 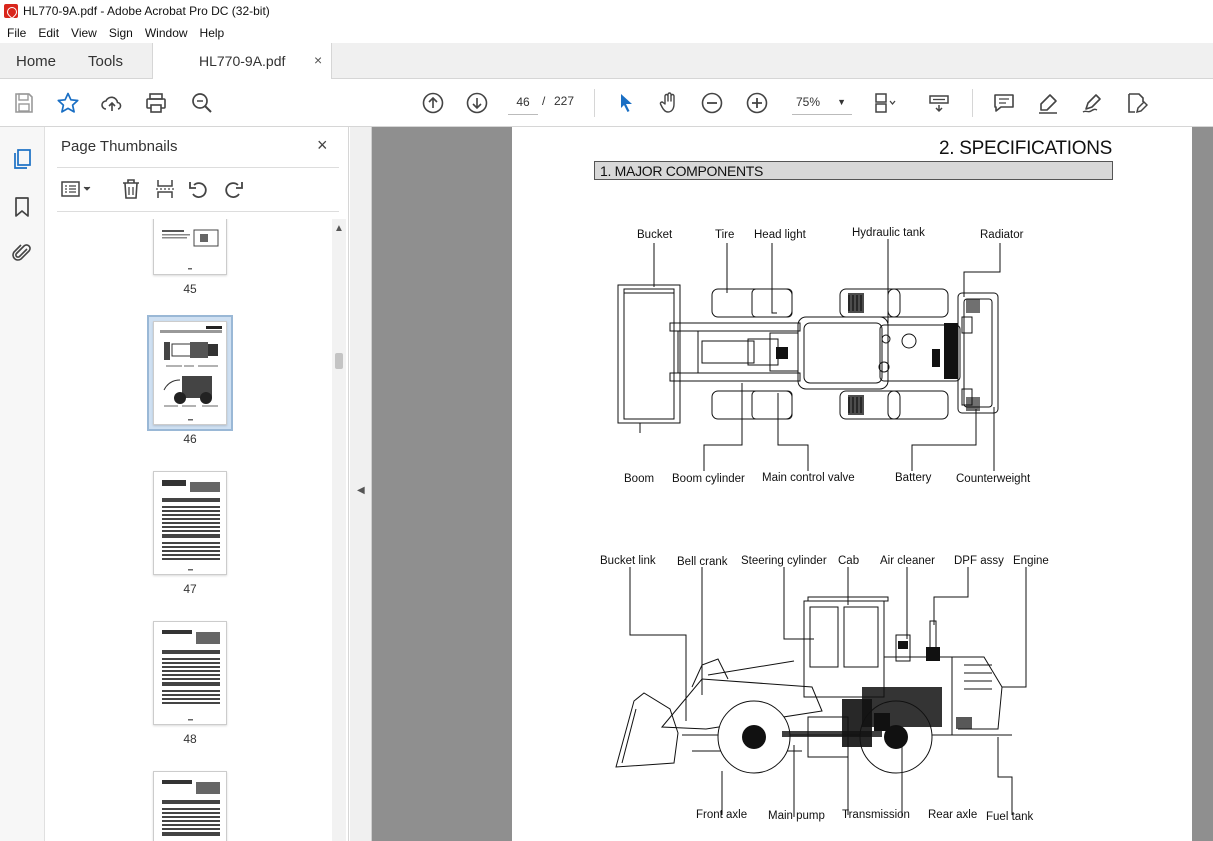 What do you see at coordinates (322, 145) in the screenshot?
I see `panel-close-icon: ×` at bounding box center [322, 145].